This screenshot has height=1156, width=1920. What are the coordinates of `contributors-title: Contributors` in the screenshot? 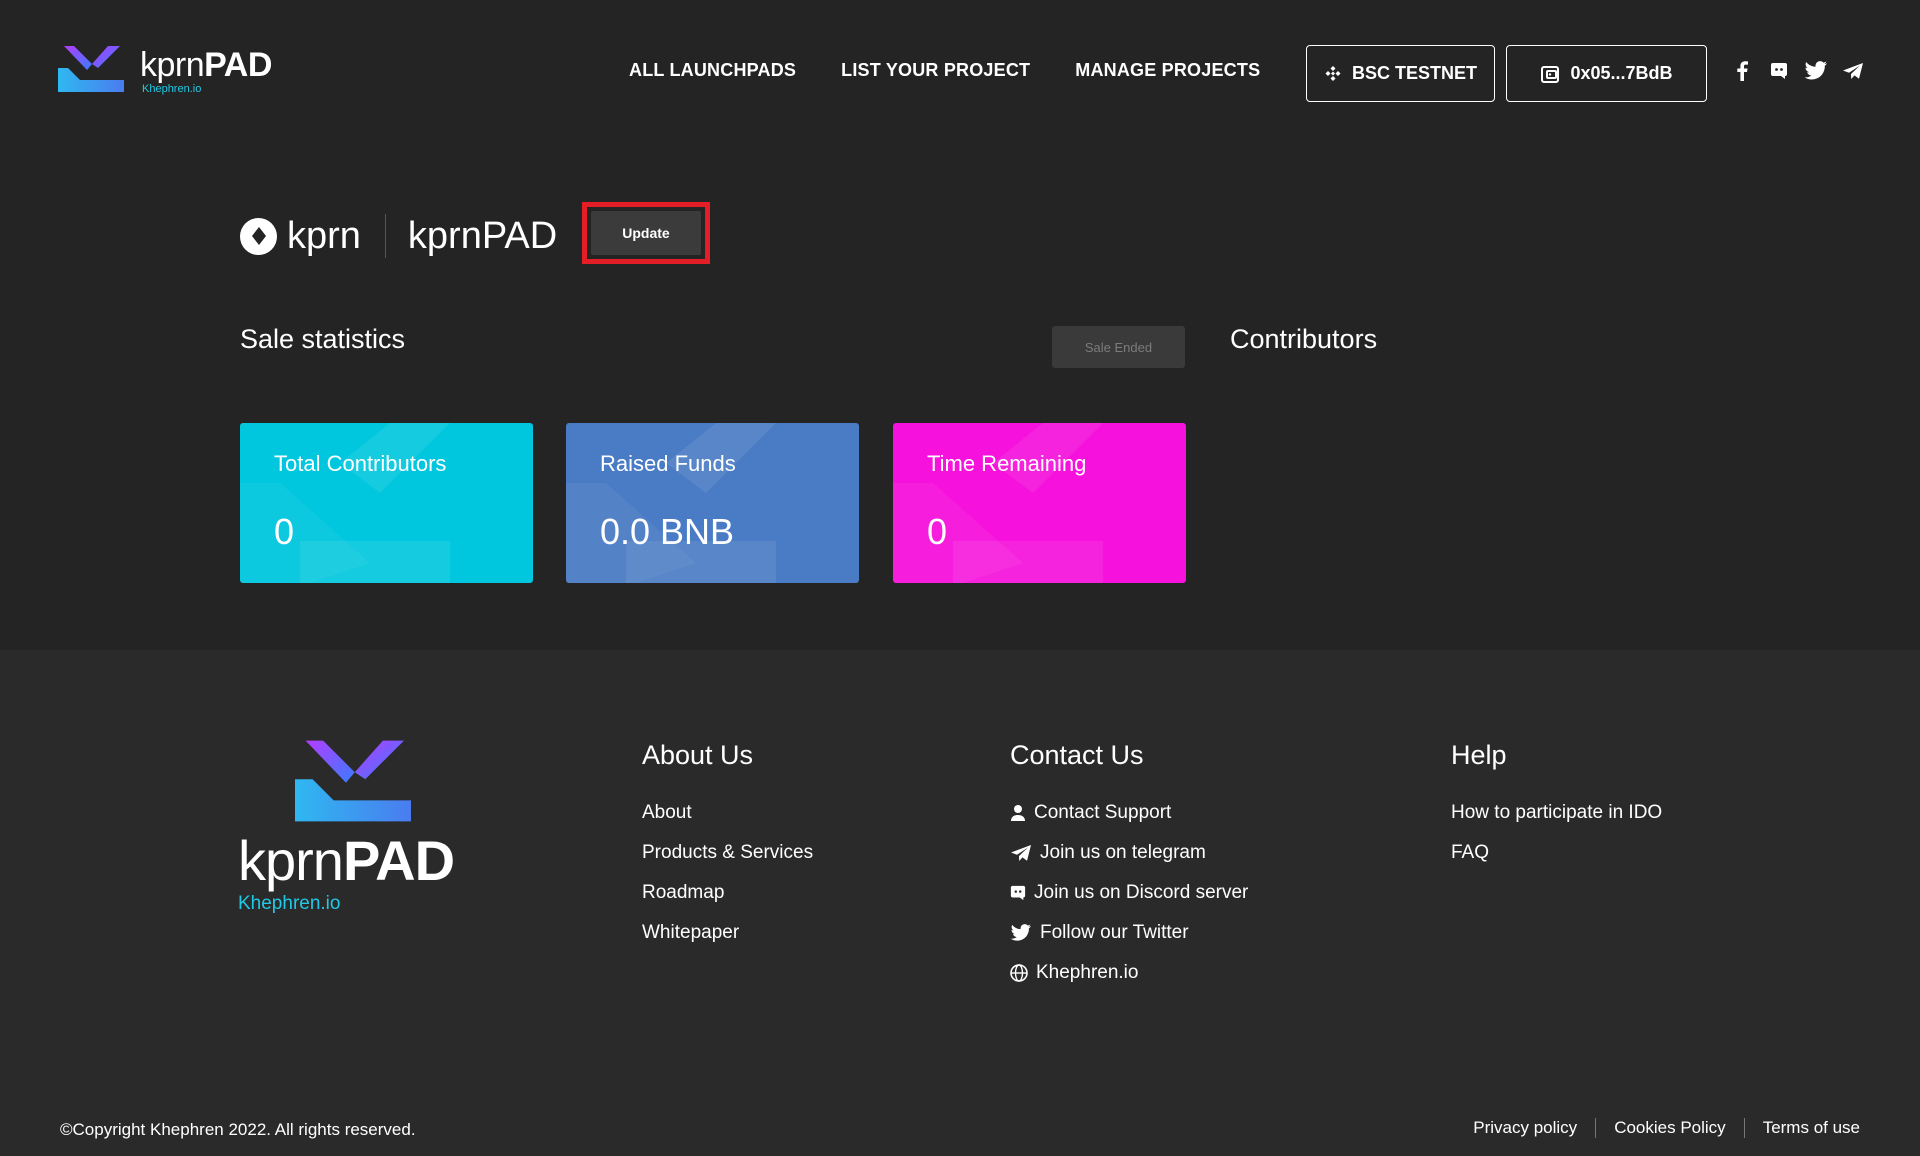 It's located at (1304, 339).